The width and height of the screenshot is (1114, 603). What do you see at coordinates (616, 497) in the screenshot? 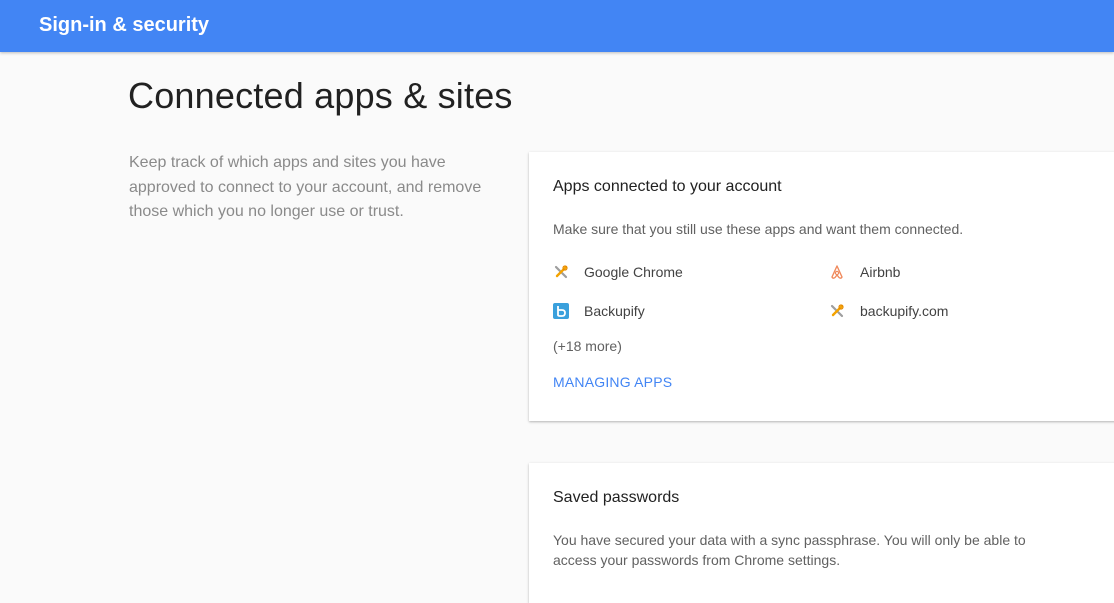
I see `card-heading: Saved passwords` at bounding box center [616, 497].